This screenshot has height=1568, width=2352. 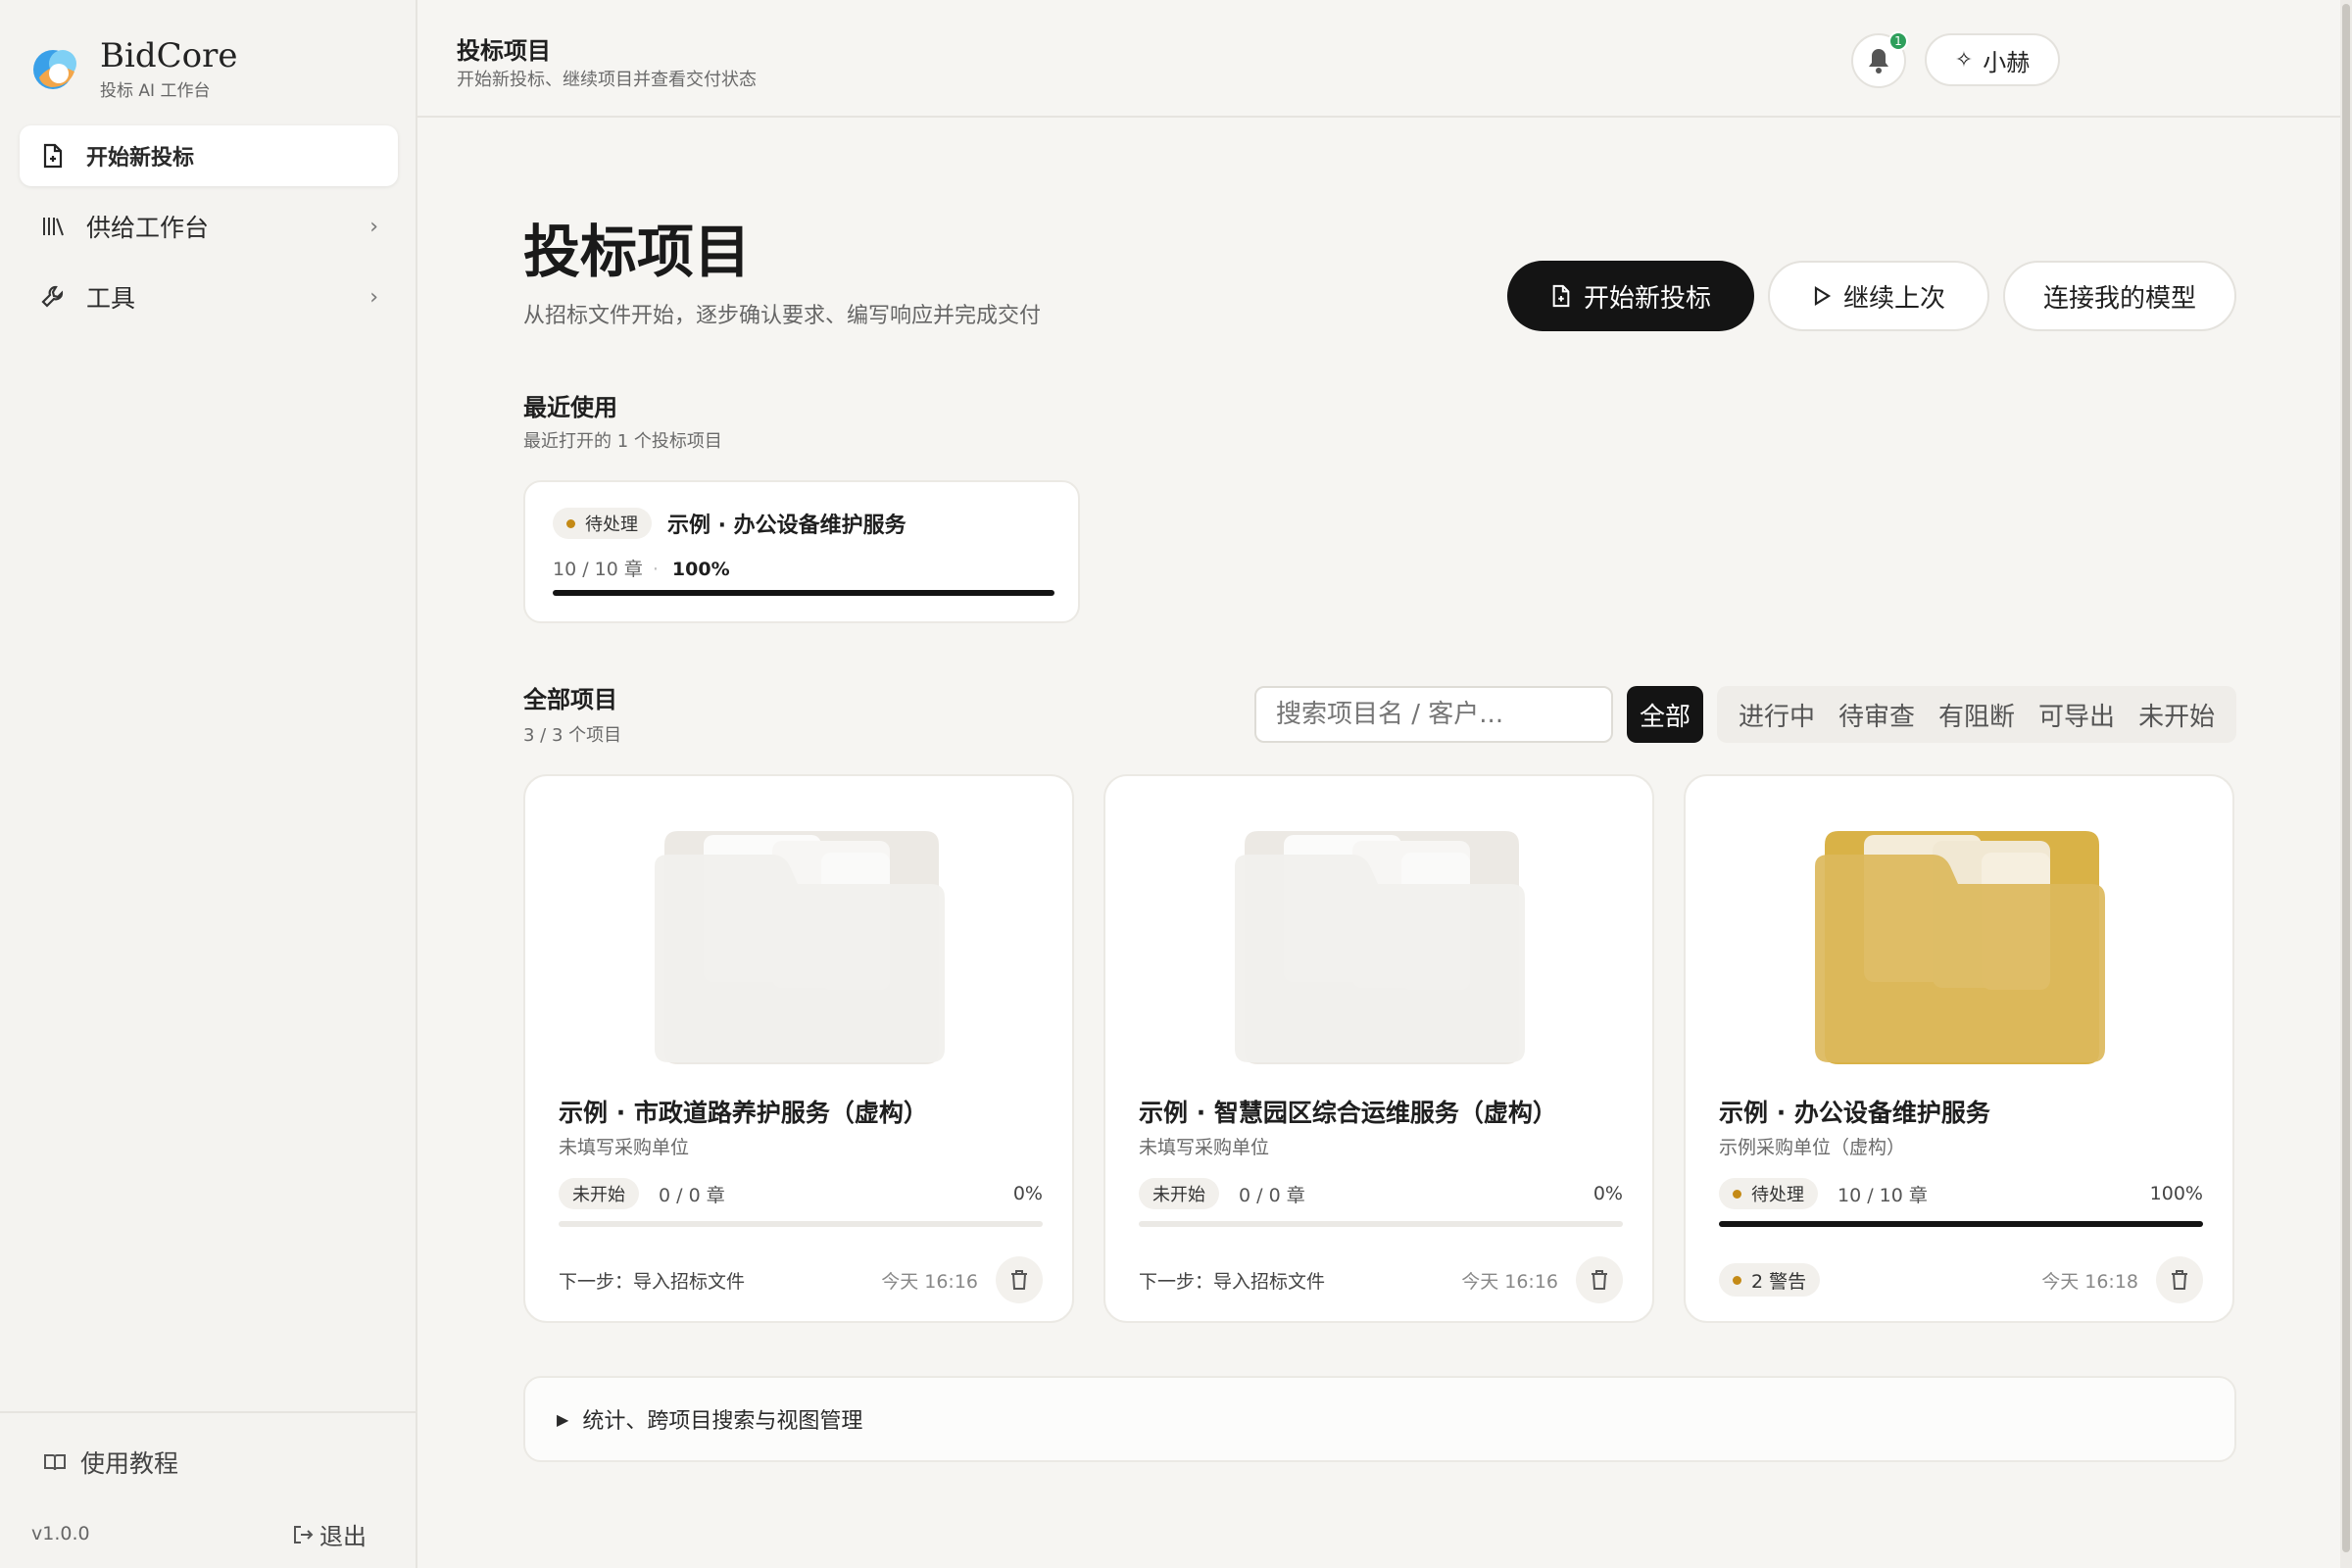 I want to click on bell-icon, so click(x=1878, y=61).